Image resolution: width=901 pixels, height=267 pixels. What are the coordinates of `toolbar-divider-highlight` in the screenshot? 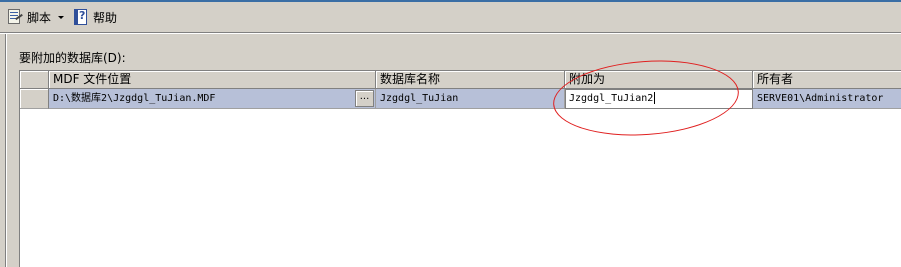 It's located at (450, 33).